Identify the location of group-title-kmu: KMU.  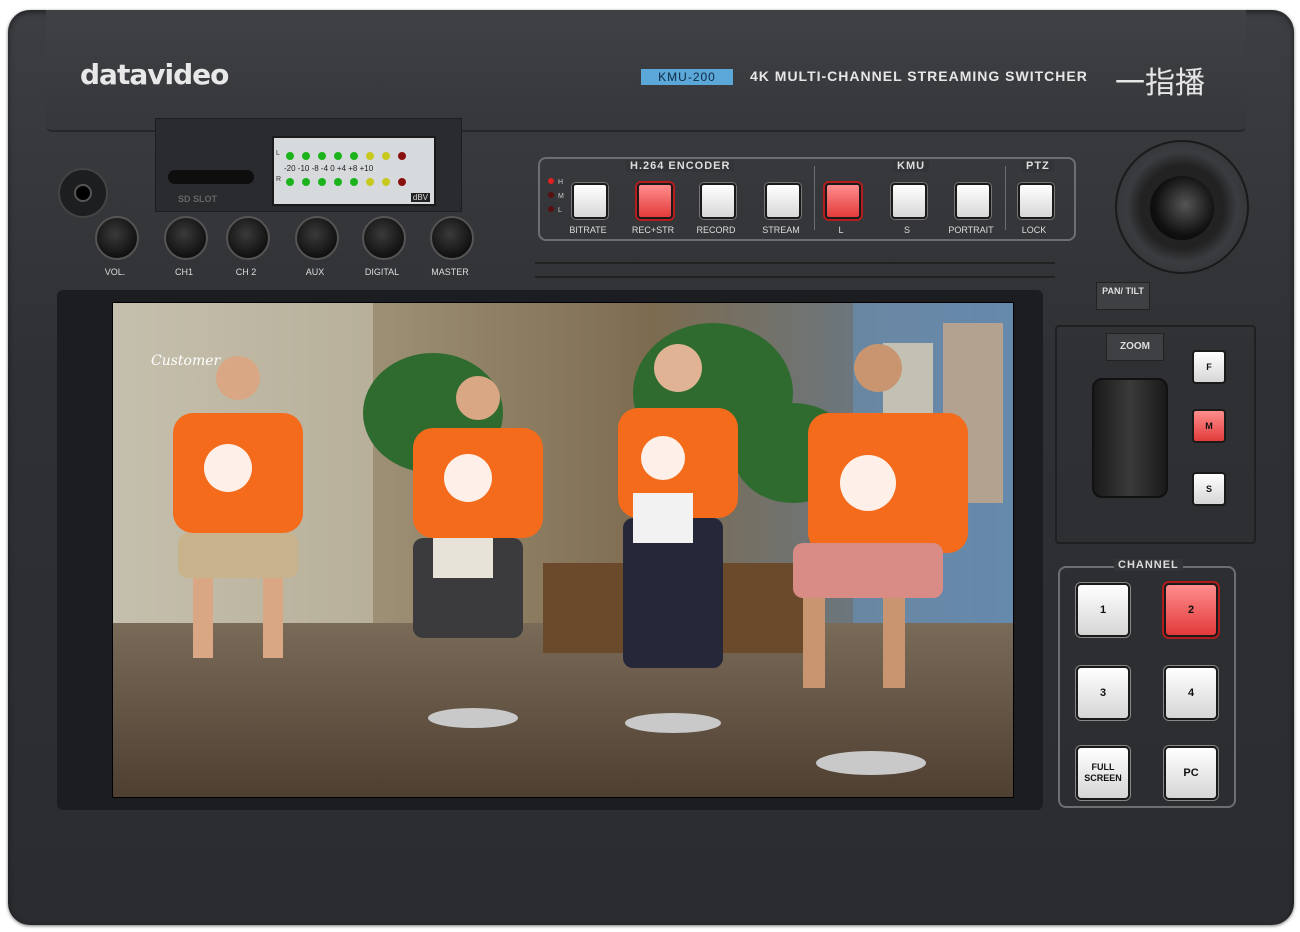
(911, 166).